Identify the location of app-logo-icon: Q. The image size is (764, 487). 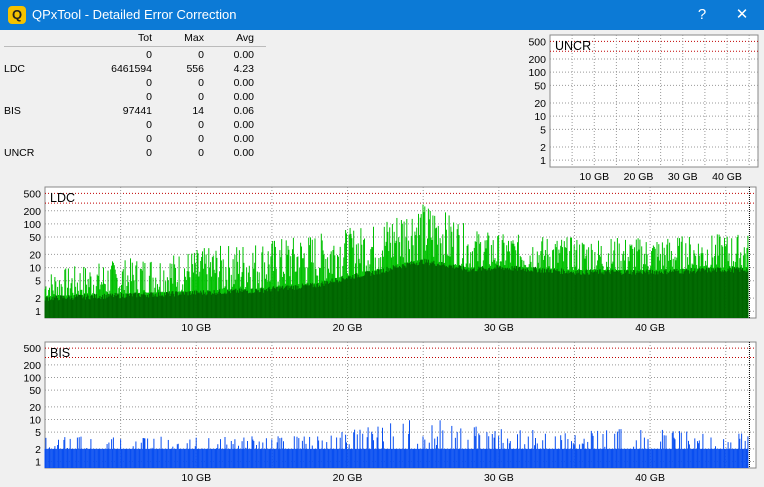
(17, 15).